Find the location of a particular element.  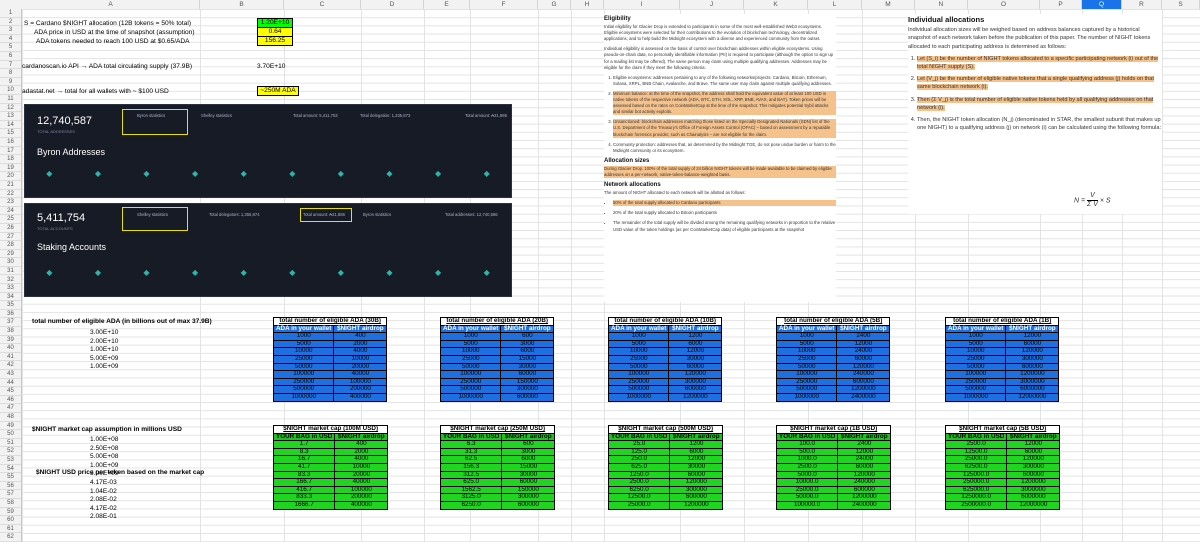

row-header-9: 9 is located at coordinates (10, 82).